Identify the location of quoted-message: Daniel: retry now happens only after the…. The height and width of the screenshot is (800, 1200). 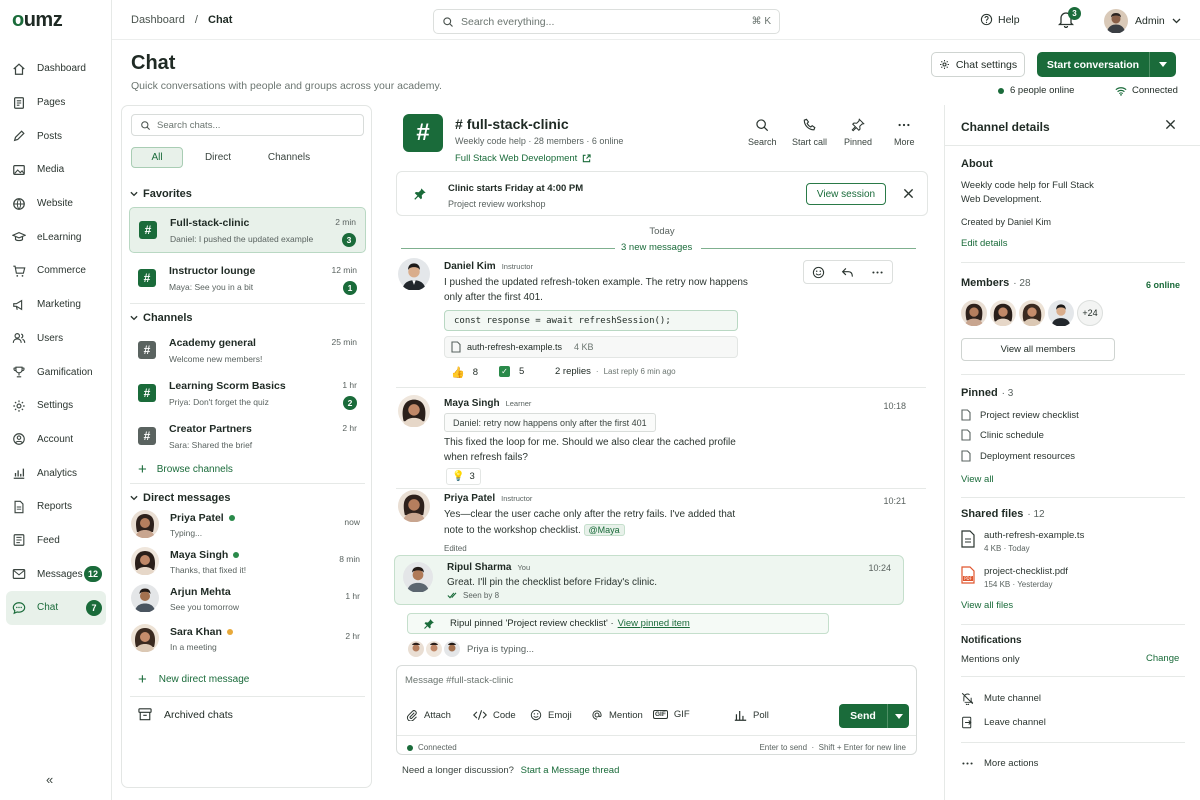
(550, 422).